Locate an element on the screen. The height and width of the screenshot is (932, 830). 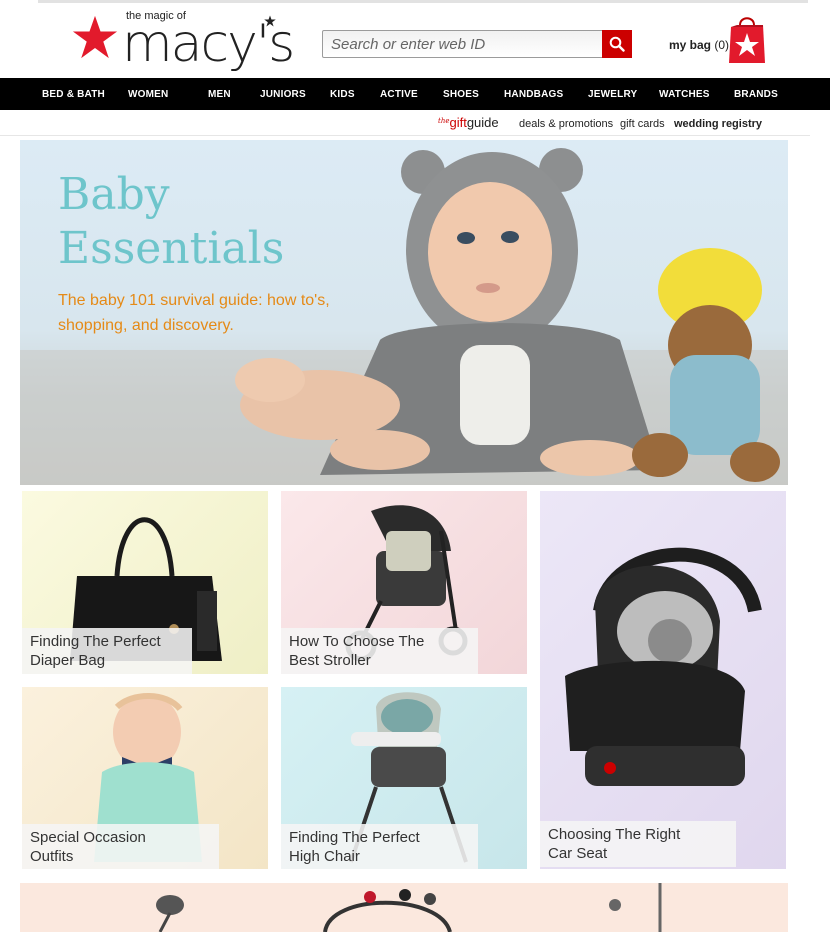
tile-label-line1: How To Choose The is located at coordinates (357, 641).